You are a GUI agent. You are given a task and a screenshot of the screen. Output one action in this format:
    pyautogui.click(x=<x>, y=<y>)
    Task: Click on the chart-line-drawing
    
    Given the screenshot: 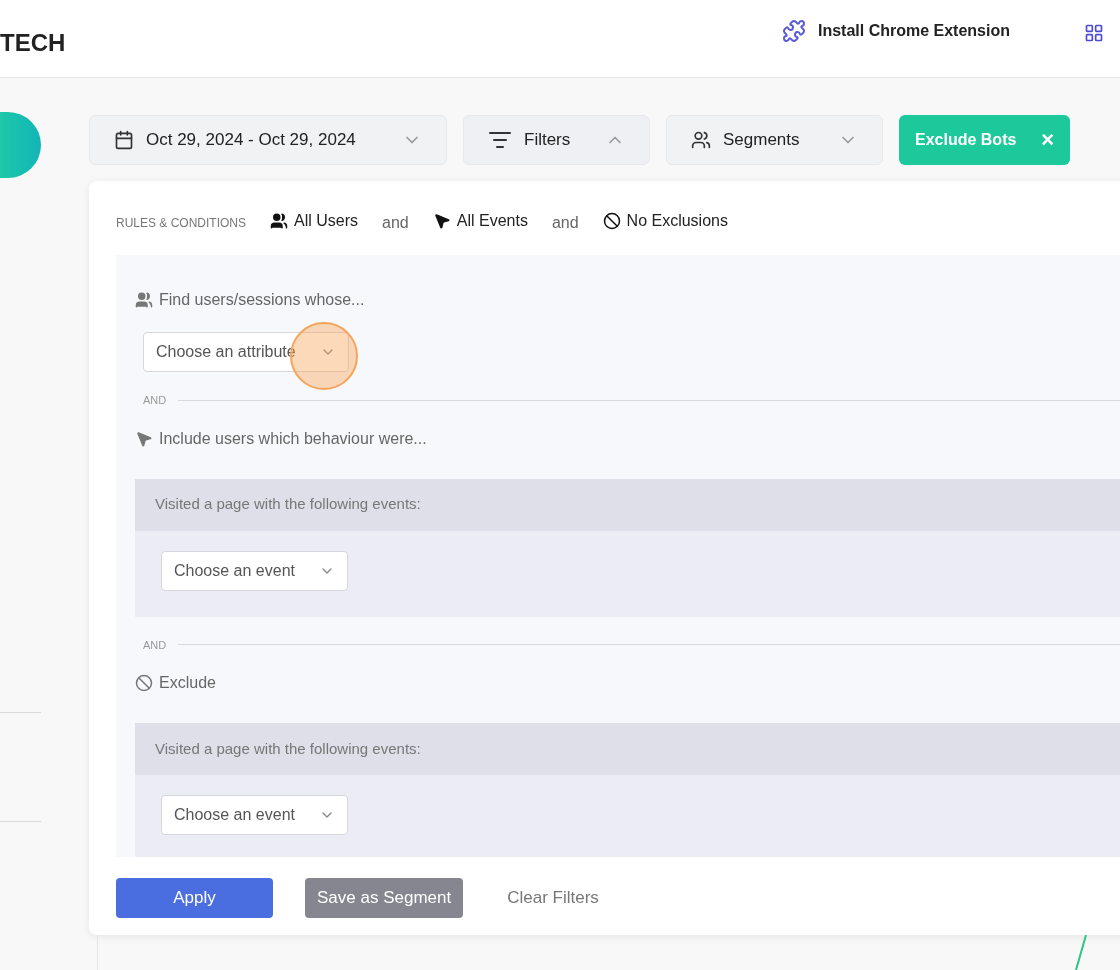 What is the action you would take?
    pyautogui.click(x=1081, y=952)
    